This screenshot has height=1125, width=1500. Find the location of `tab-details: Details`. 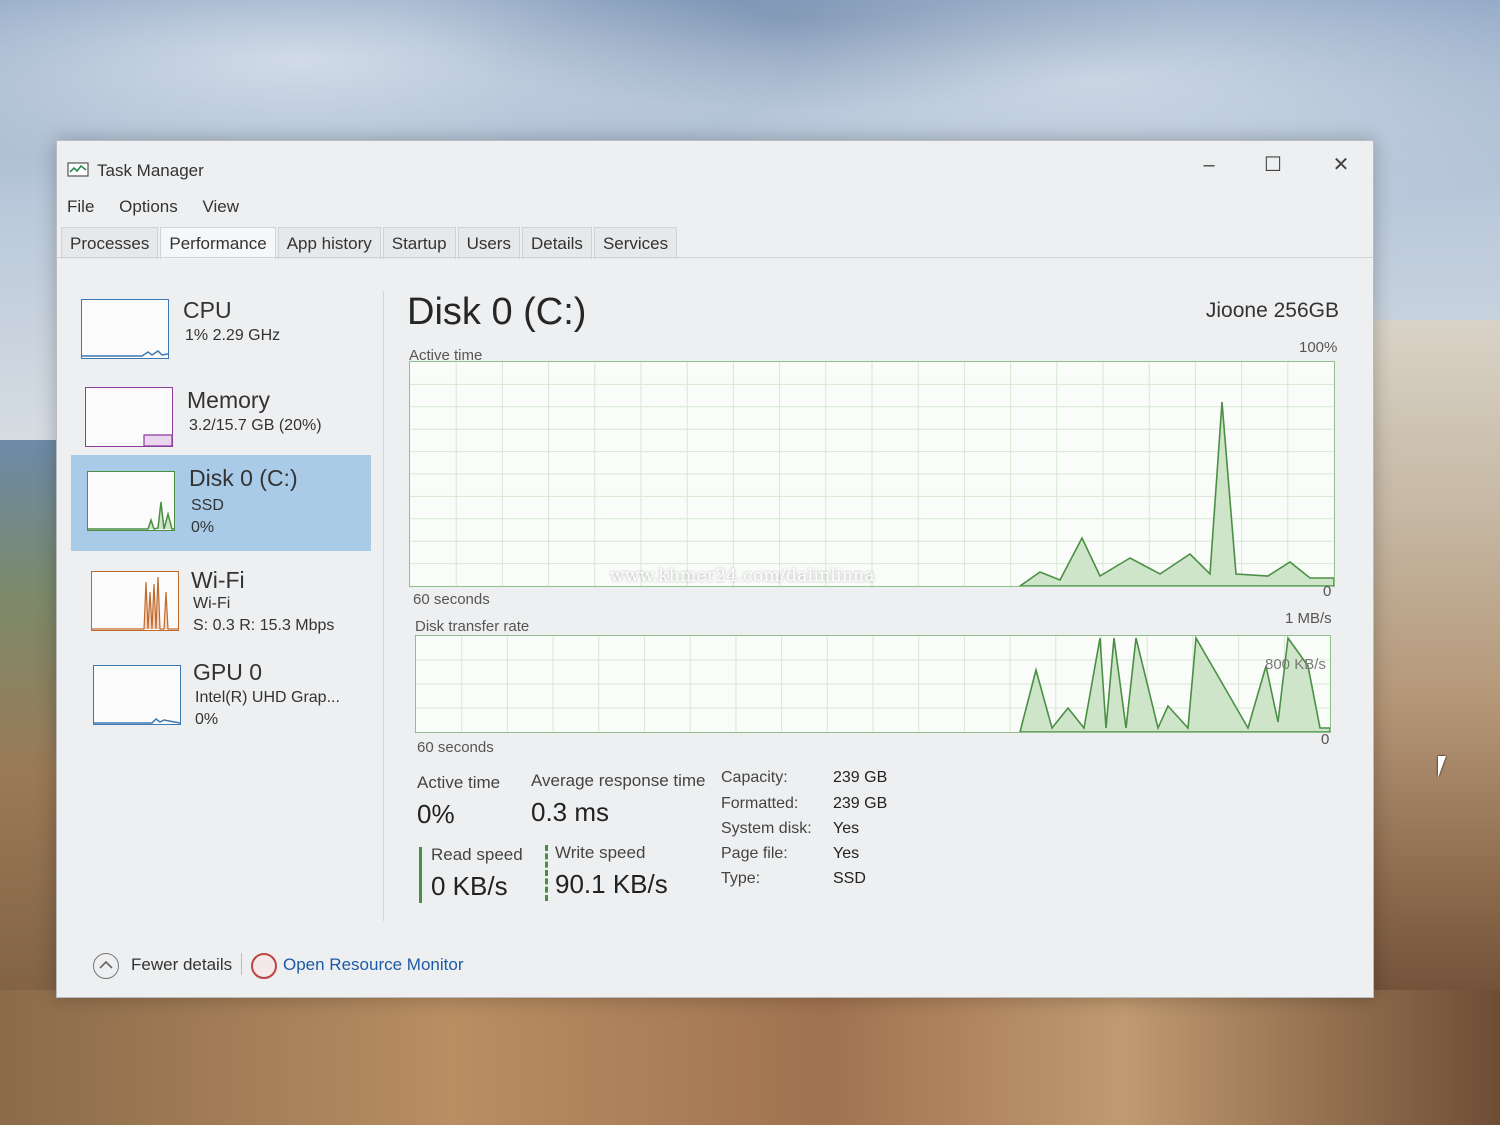

tab-details: Details is located at coordinates (556, 243).